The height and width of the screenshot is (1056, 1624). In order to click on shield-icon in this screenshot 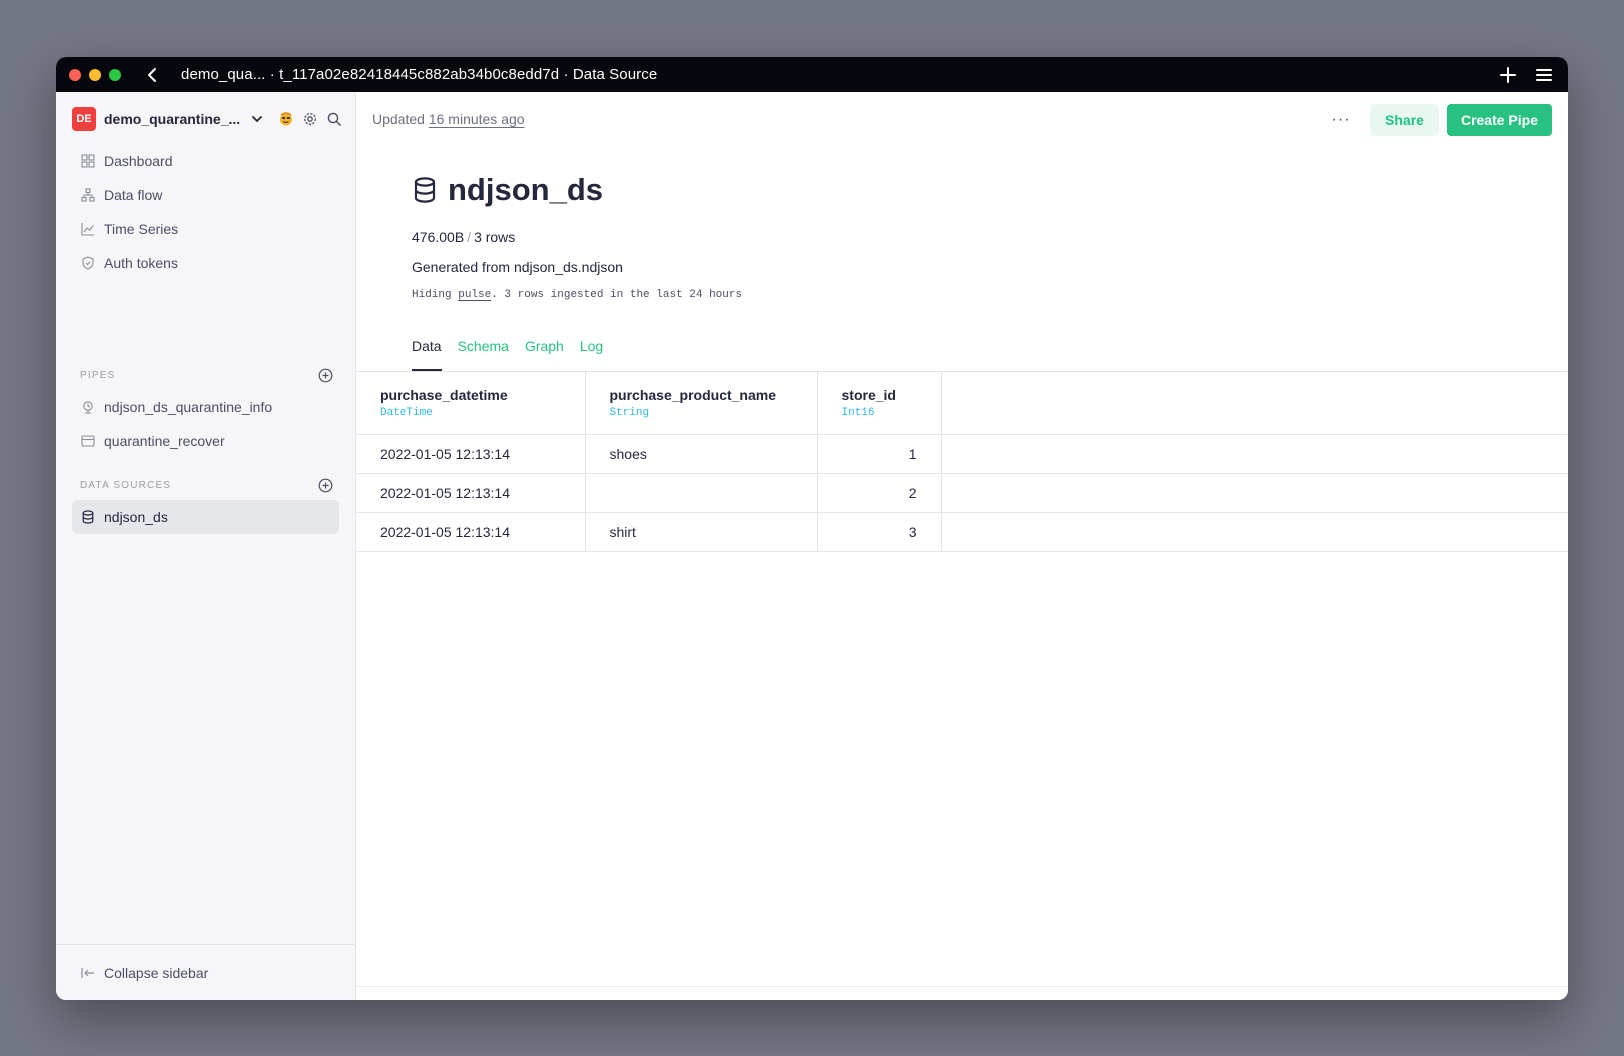, I will do `click(88, 263)`.